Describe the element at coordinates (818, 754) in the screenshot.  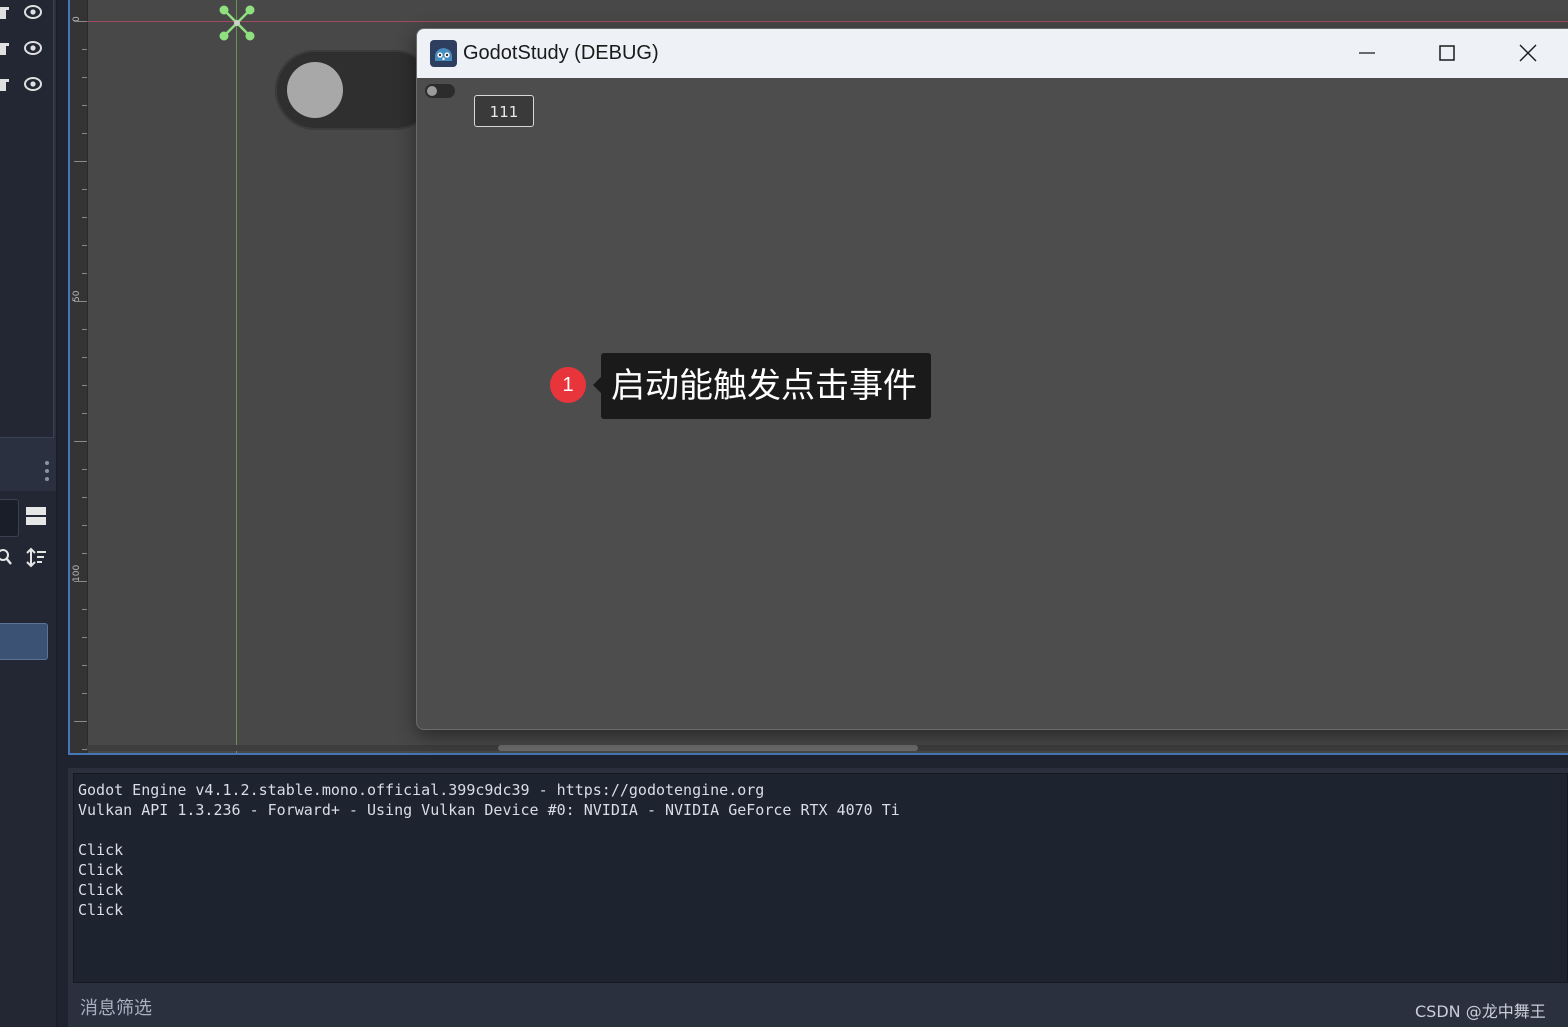
I see `viewport-border` at that location.